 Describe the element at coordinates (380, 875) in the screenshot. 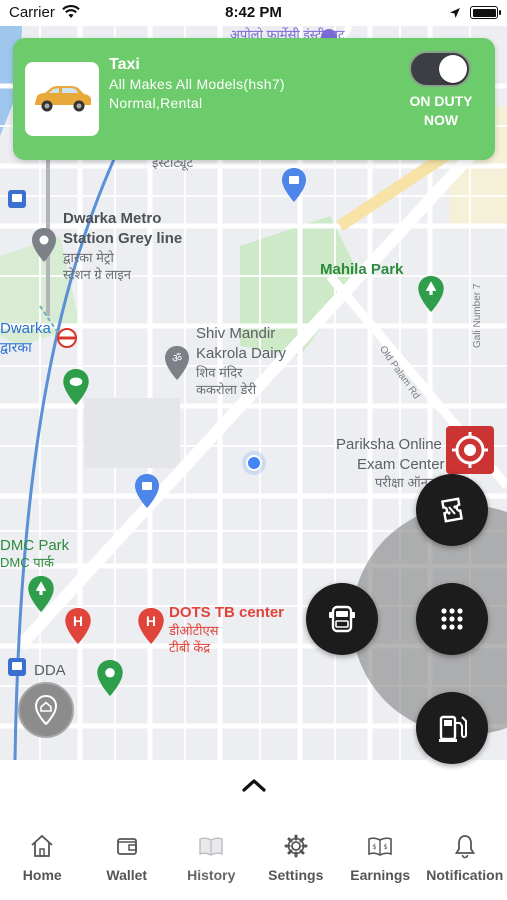

I see `tab-label-earnings: Earnings` at that location.